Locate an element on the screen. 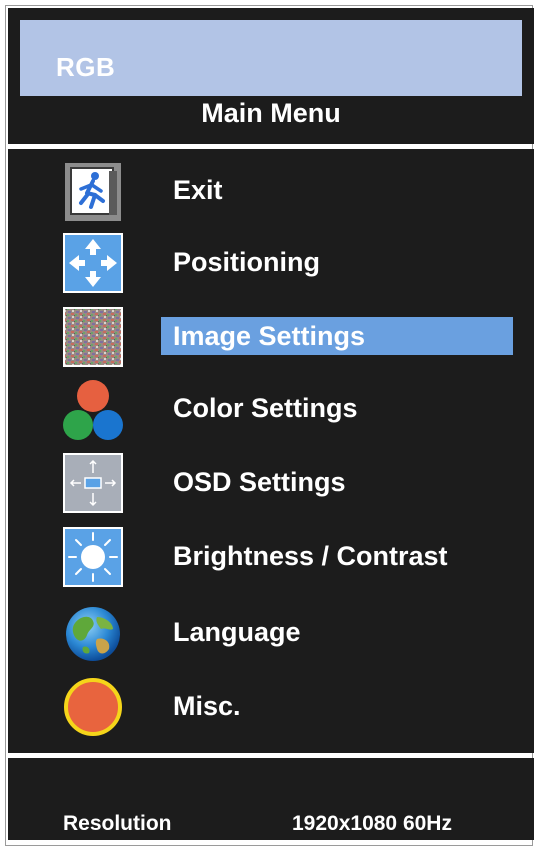 The height and width of the screenshot is (852, 539). menu-item-label: Color Settings is located at coordinates (265, 408).